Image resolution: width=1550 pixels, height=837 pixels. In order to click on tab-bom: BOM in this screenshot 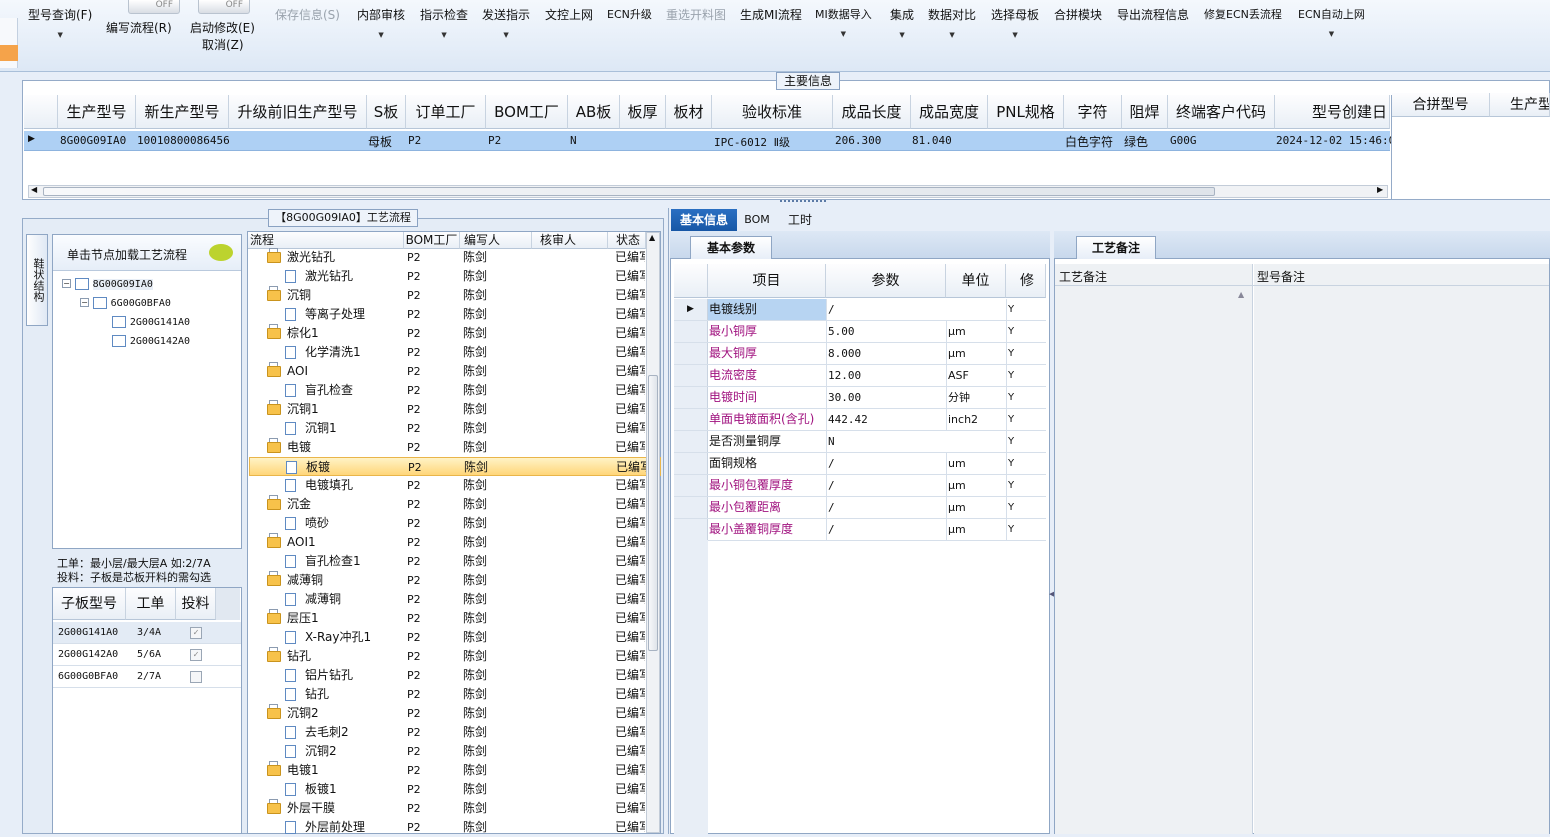, I will do `click(757, 220)`.